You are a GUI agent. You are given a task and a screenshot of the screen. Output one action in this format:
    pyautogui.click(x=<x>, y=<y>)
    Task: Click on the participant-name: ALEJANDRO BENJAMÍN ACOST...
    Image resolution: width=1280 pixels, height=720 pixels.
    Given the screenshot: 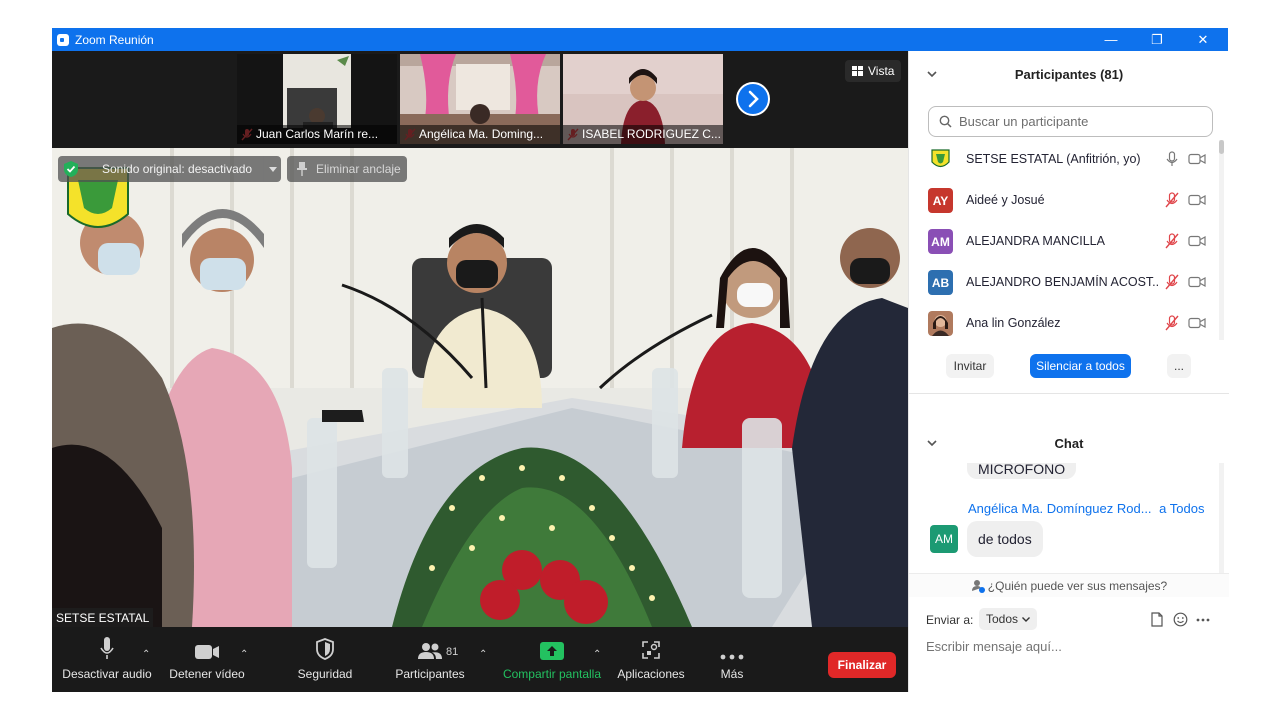 What is the action you would take?
    pyautogui.click(x=1062, y=282)
    